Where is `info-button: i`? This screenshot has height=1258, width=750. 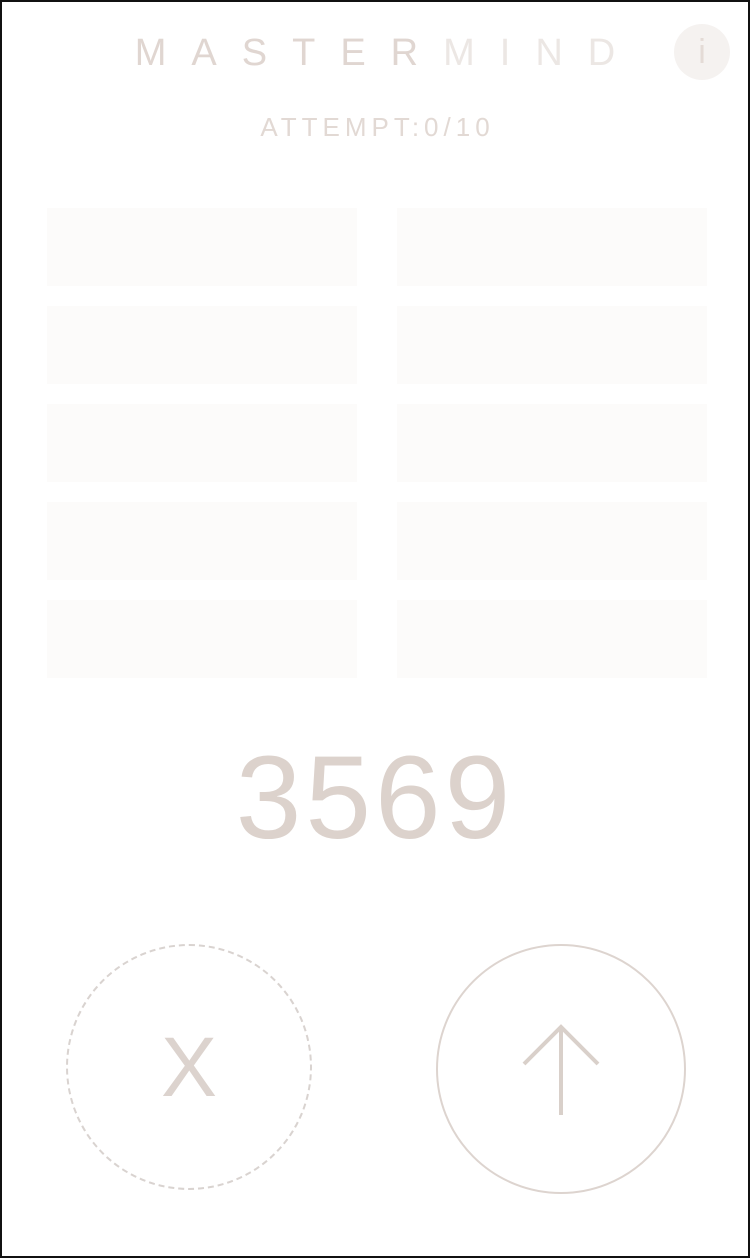
info-button: i is located at coordinates (702, 52).